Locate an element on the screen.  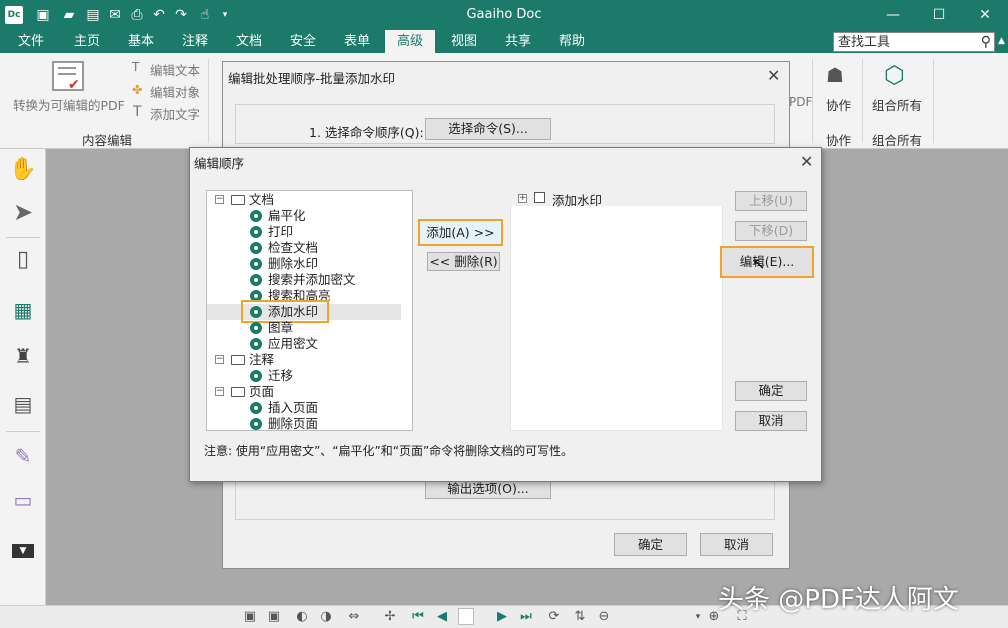
edit-sequence-close-icon: ✕ is located at coordinates (806, 161).